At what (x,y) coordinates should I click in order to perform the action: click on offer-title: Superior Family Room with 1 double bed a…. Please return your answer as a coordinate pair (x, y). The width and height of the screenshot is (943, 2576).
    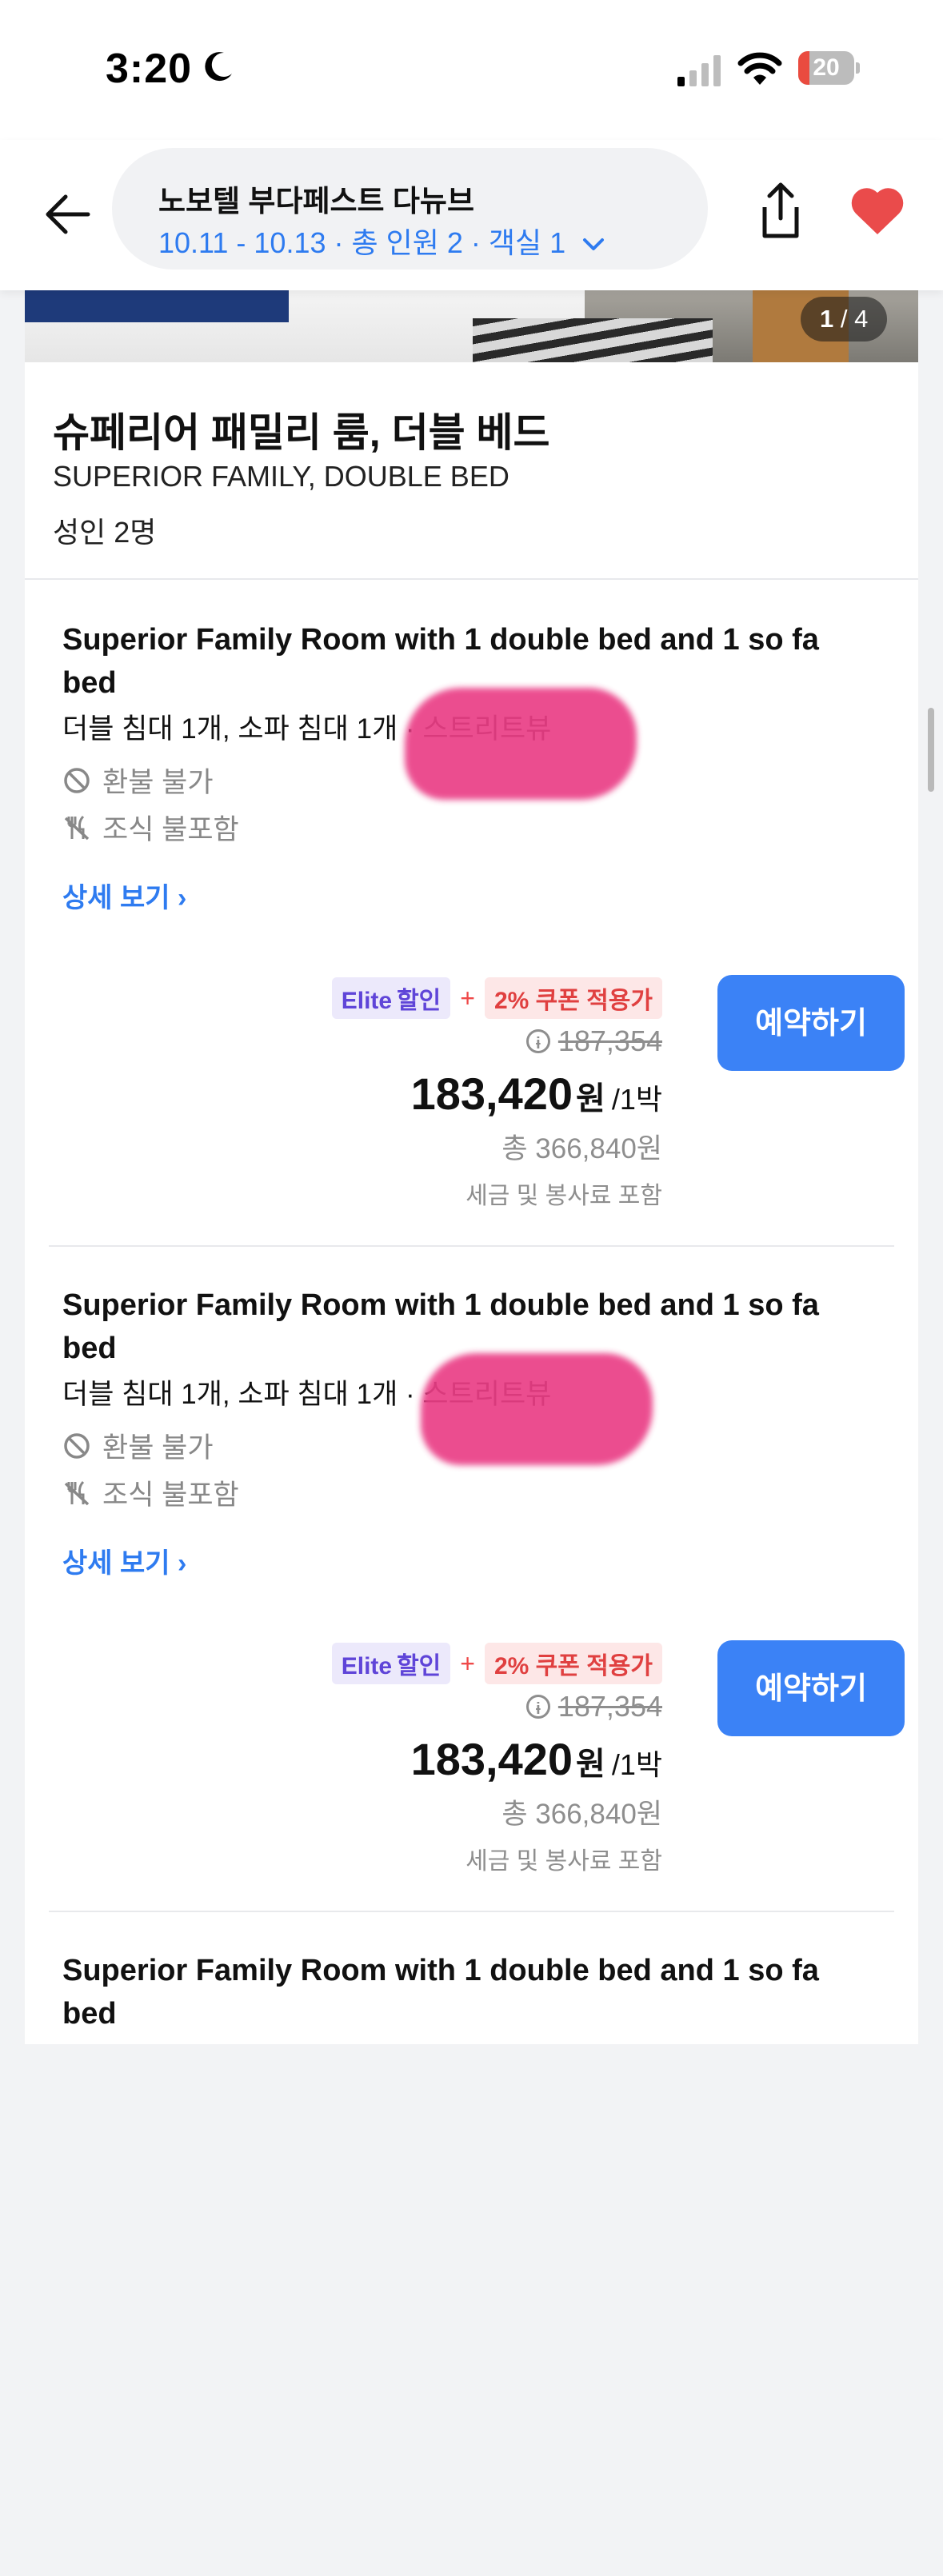
    Looking at the image, I should click on (440, 1992).